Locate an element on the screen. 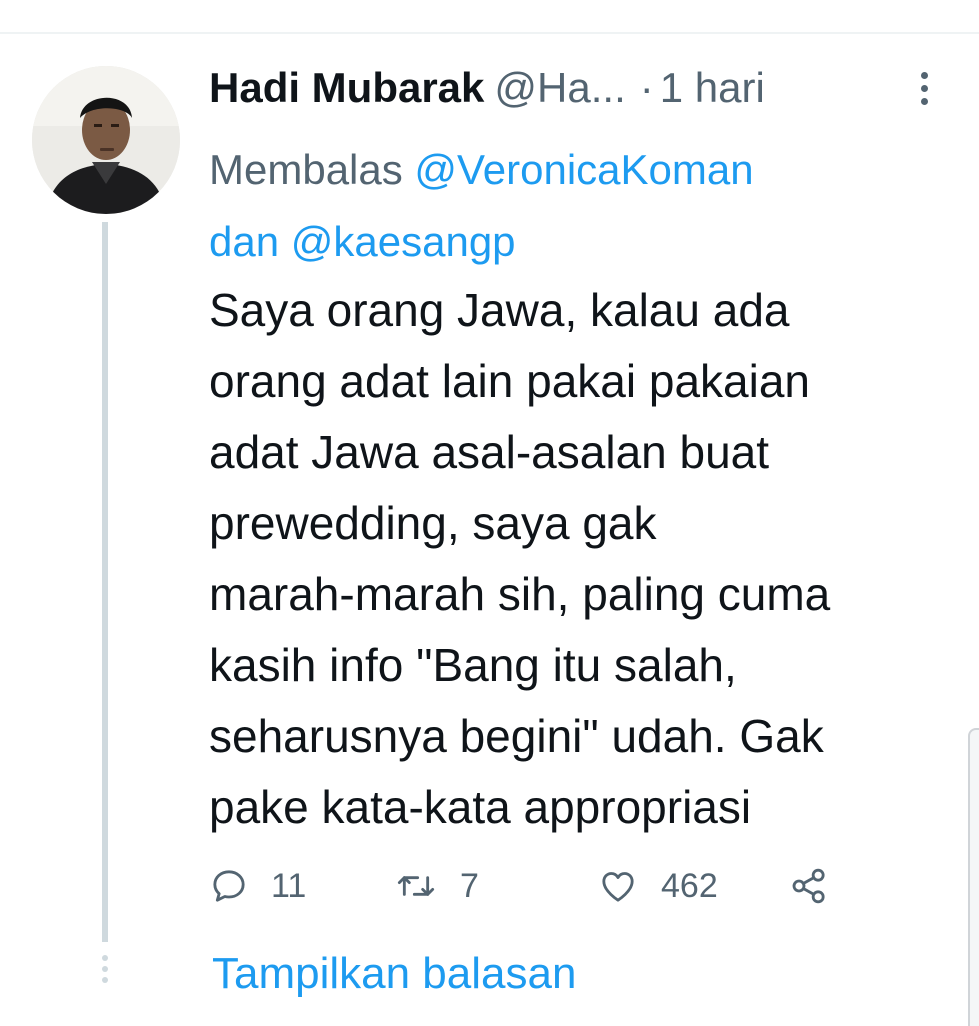  share-button is located at coordinates (809, 886).